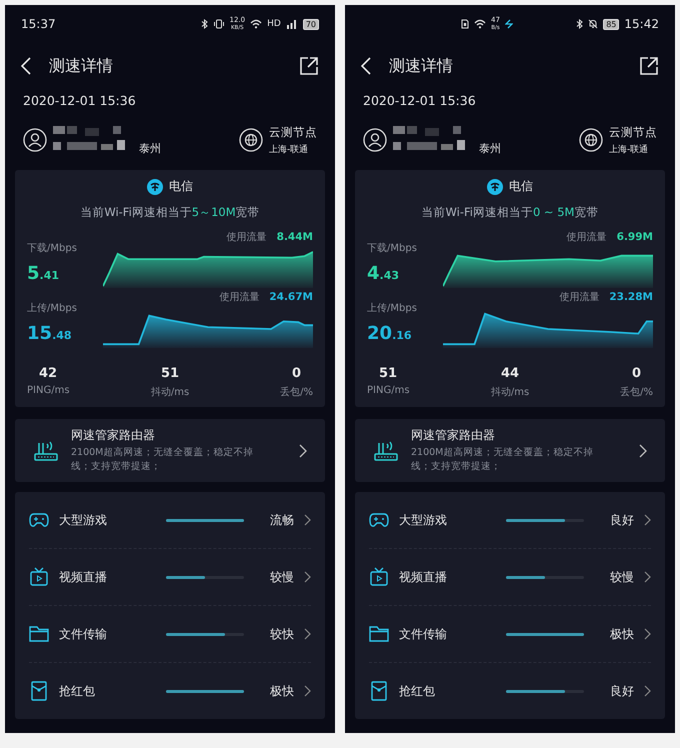 This screenshot has height=748, width=680. What do you see at coordinates (383, 273) in the screenshot?
I see `download-speed: 4.43` at bounding box center [383, 273].